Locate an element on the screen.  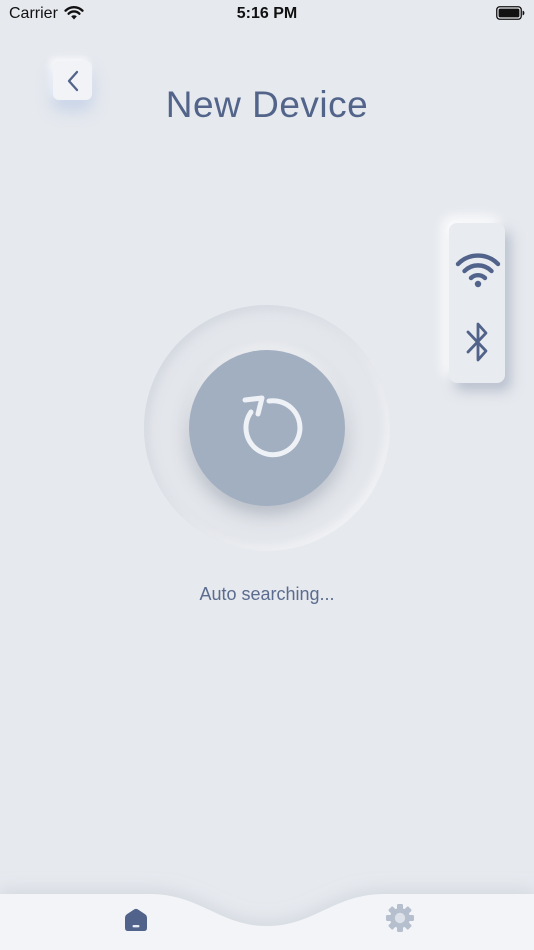
bluetooth-icon is located at coordinates (478, 342).